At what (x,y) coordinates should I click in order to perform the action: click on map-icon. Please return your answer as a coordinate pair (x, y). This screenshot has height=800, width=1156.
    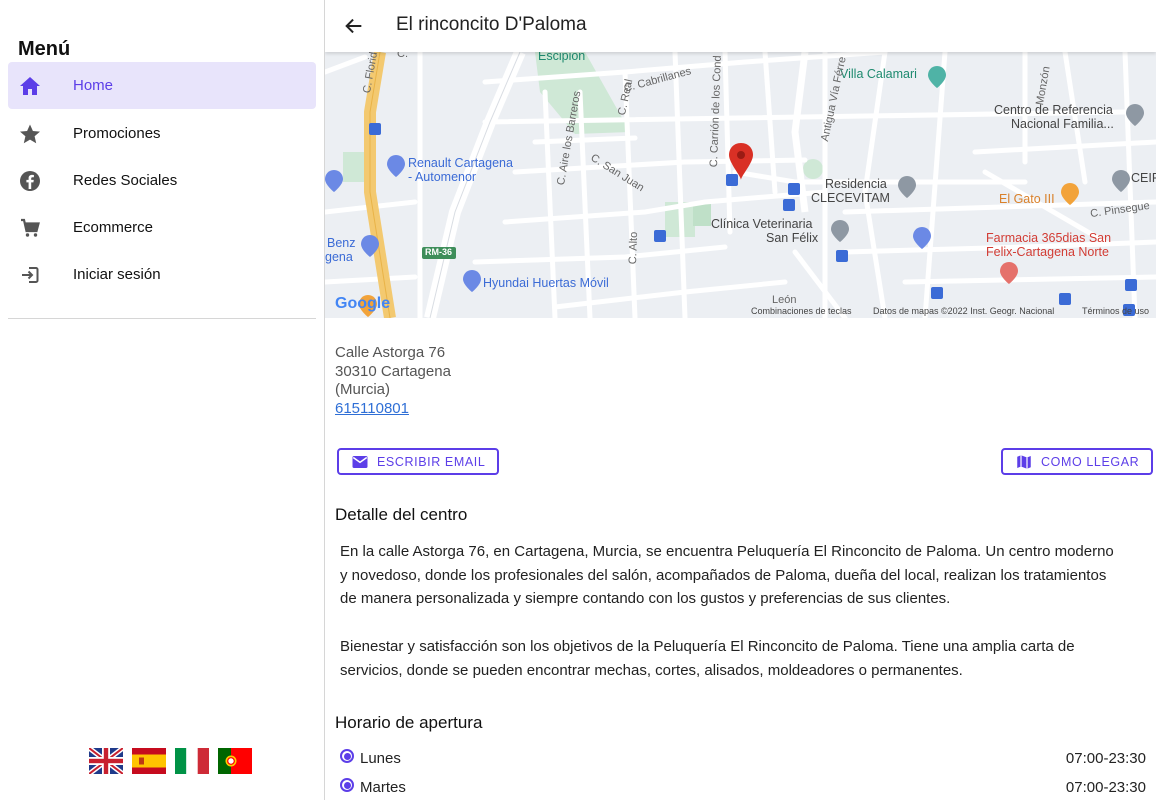
    Looking at the image, I should click on (1024, 462).